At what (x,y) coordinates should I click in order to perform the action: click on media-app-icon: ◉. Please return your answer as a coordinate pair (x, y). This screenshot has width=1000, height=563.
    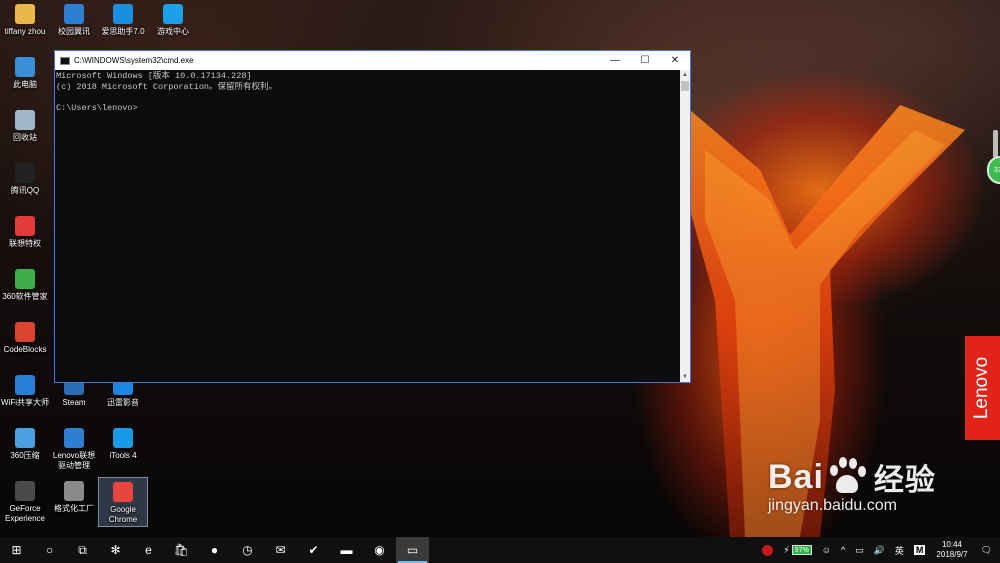
    Looking at the image, I should click on (379, 550).